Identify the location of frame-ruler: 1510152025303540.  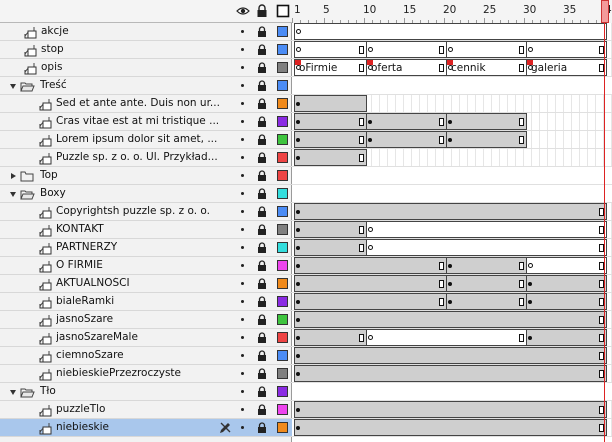
(452, 11).